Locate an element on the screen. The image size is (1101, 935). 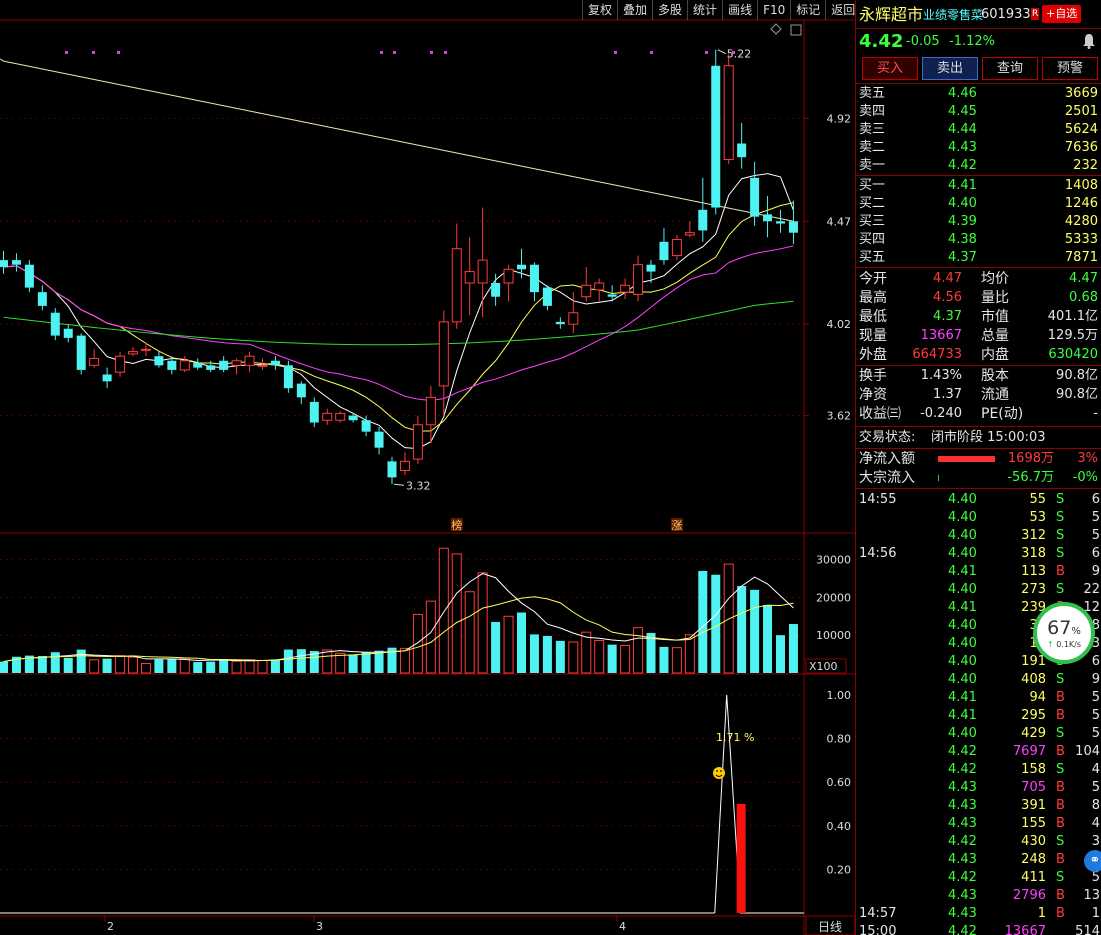
sell-button: 卖出 is located at coordinates (950, 68).